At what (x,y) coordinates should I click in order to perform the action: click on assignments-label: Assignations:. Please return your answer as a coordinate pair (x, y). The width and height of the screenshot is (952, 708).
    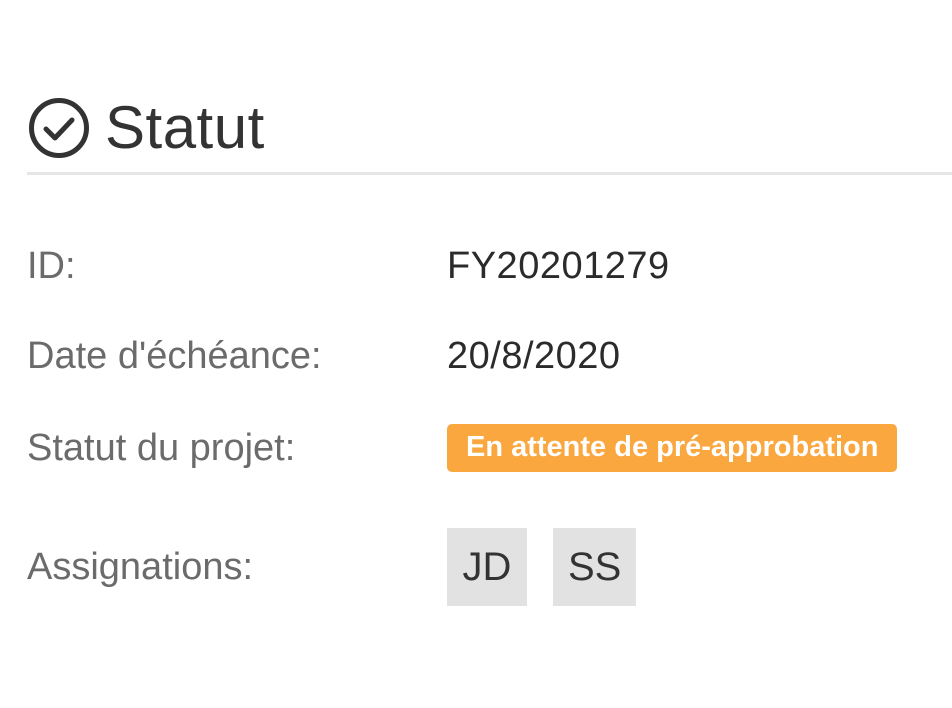
    Looking at the image, I should click on (140, 566).